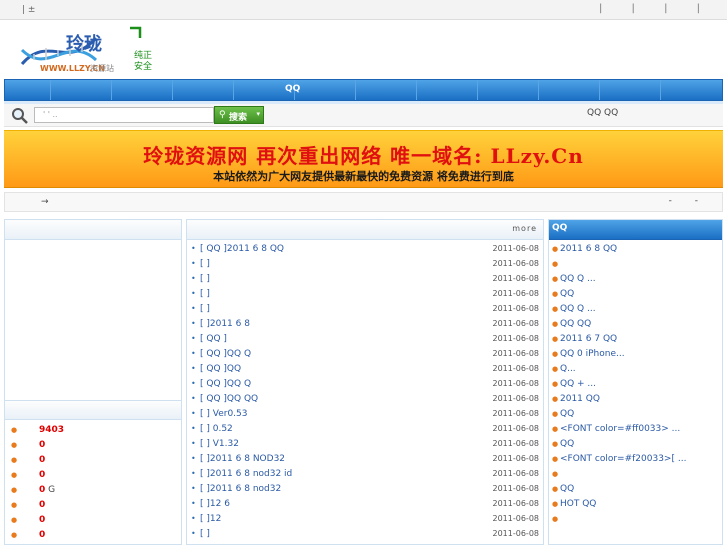 The image size is (727, 545). Describe the element at coordinates (366, 399) in the screenshot. I see `list-item: • [ QQ ]QQ QQ 2011-06-08` at that location.